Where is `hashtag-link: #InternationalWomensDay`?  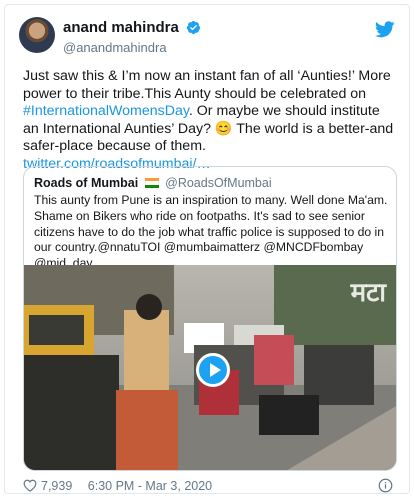 hashtag-link: #InternationalWomensDay is located at coordinates (106, 111).